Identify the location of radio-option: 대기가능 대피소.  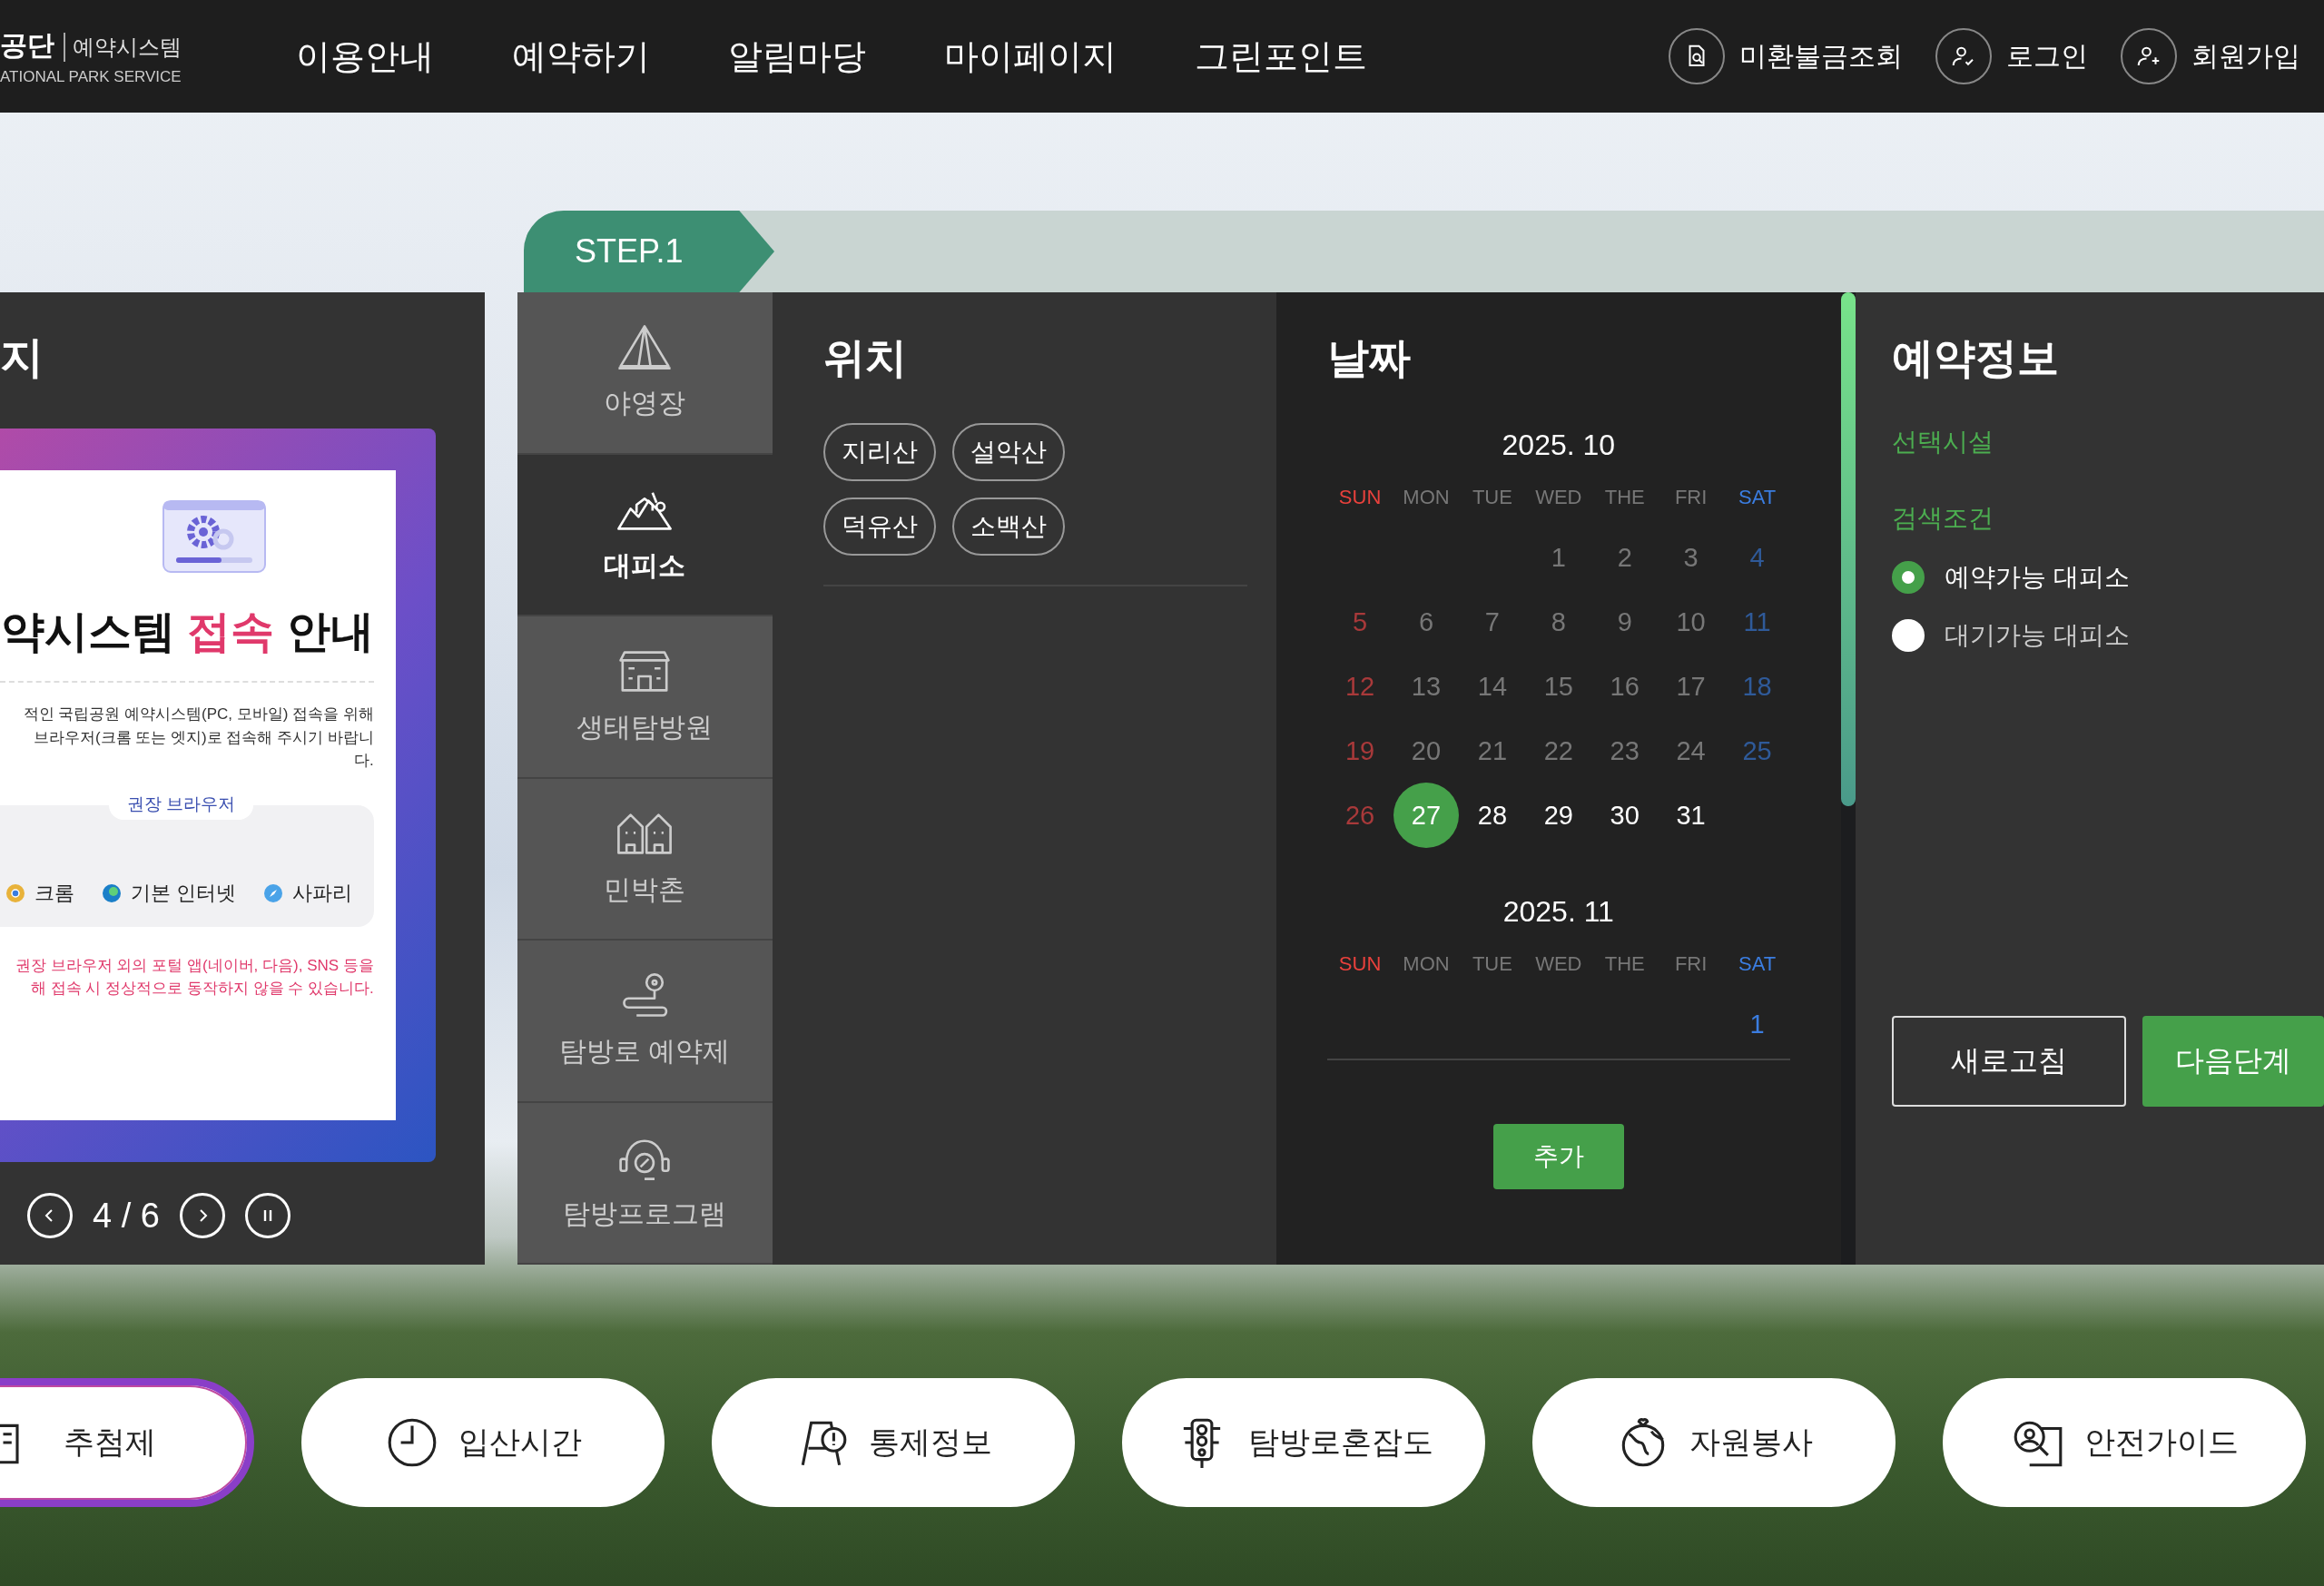
(2108, 636).